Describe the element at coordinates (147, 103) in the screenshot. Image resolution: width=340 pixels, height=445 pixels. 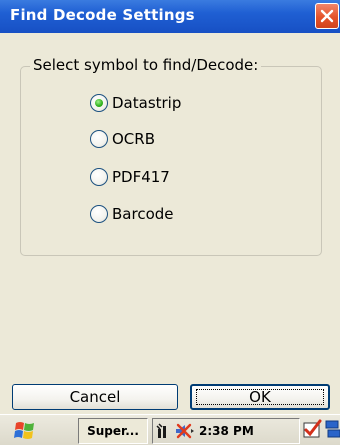
I see `radio-label: Datastrip` at that location.